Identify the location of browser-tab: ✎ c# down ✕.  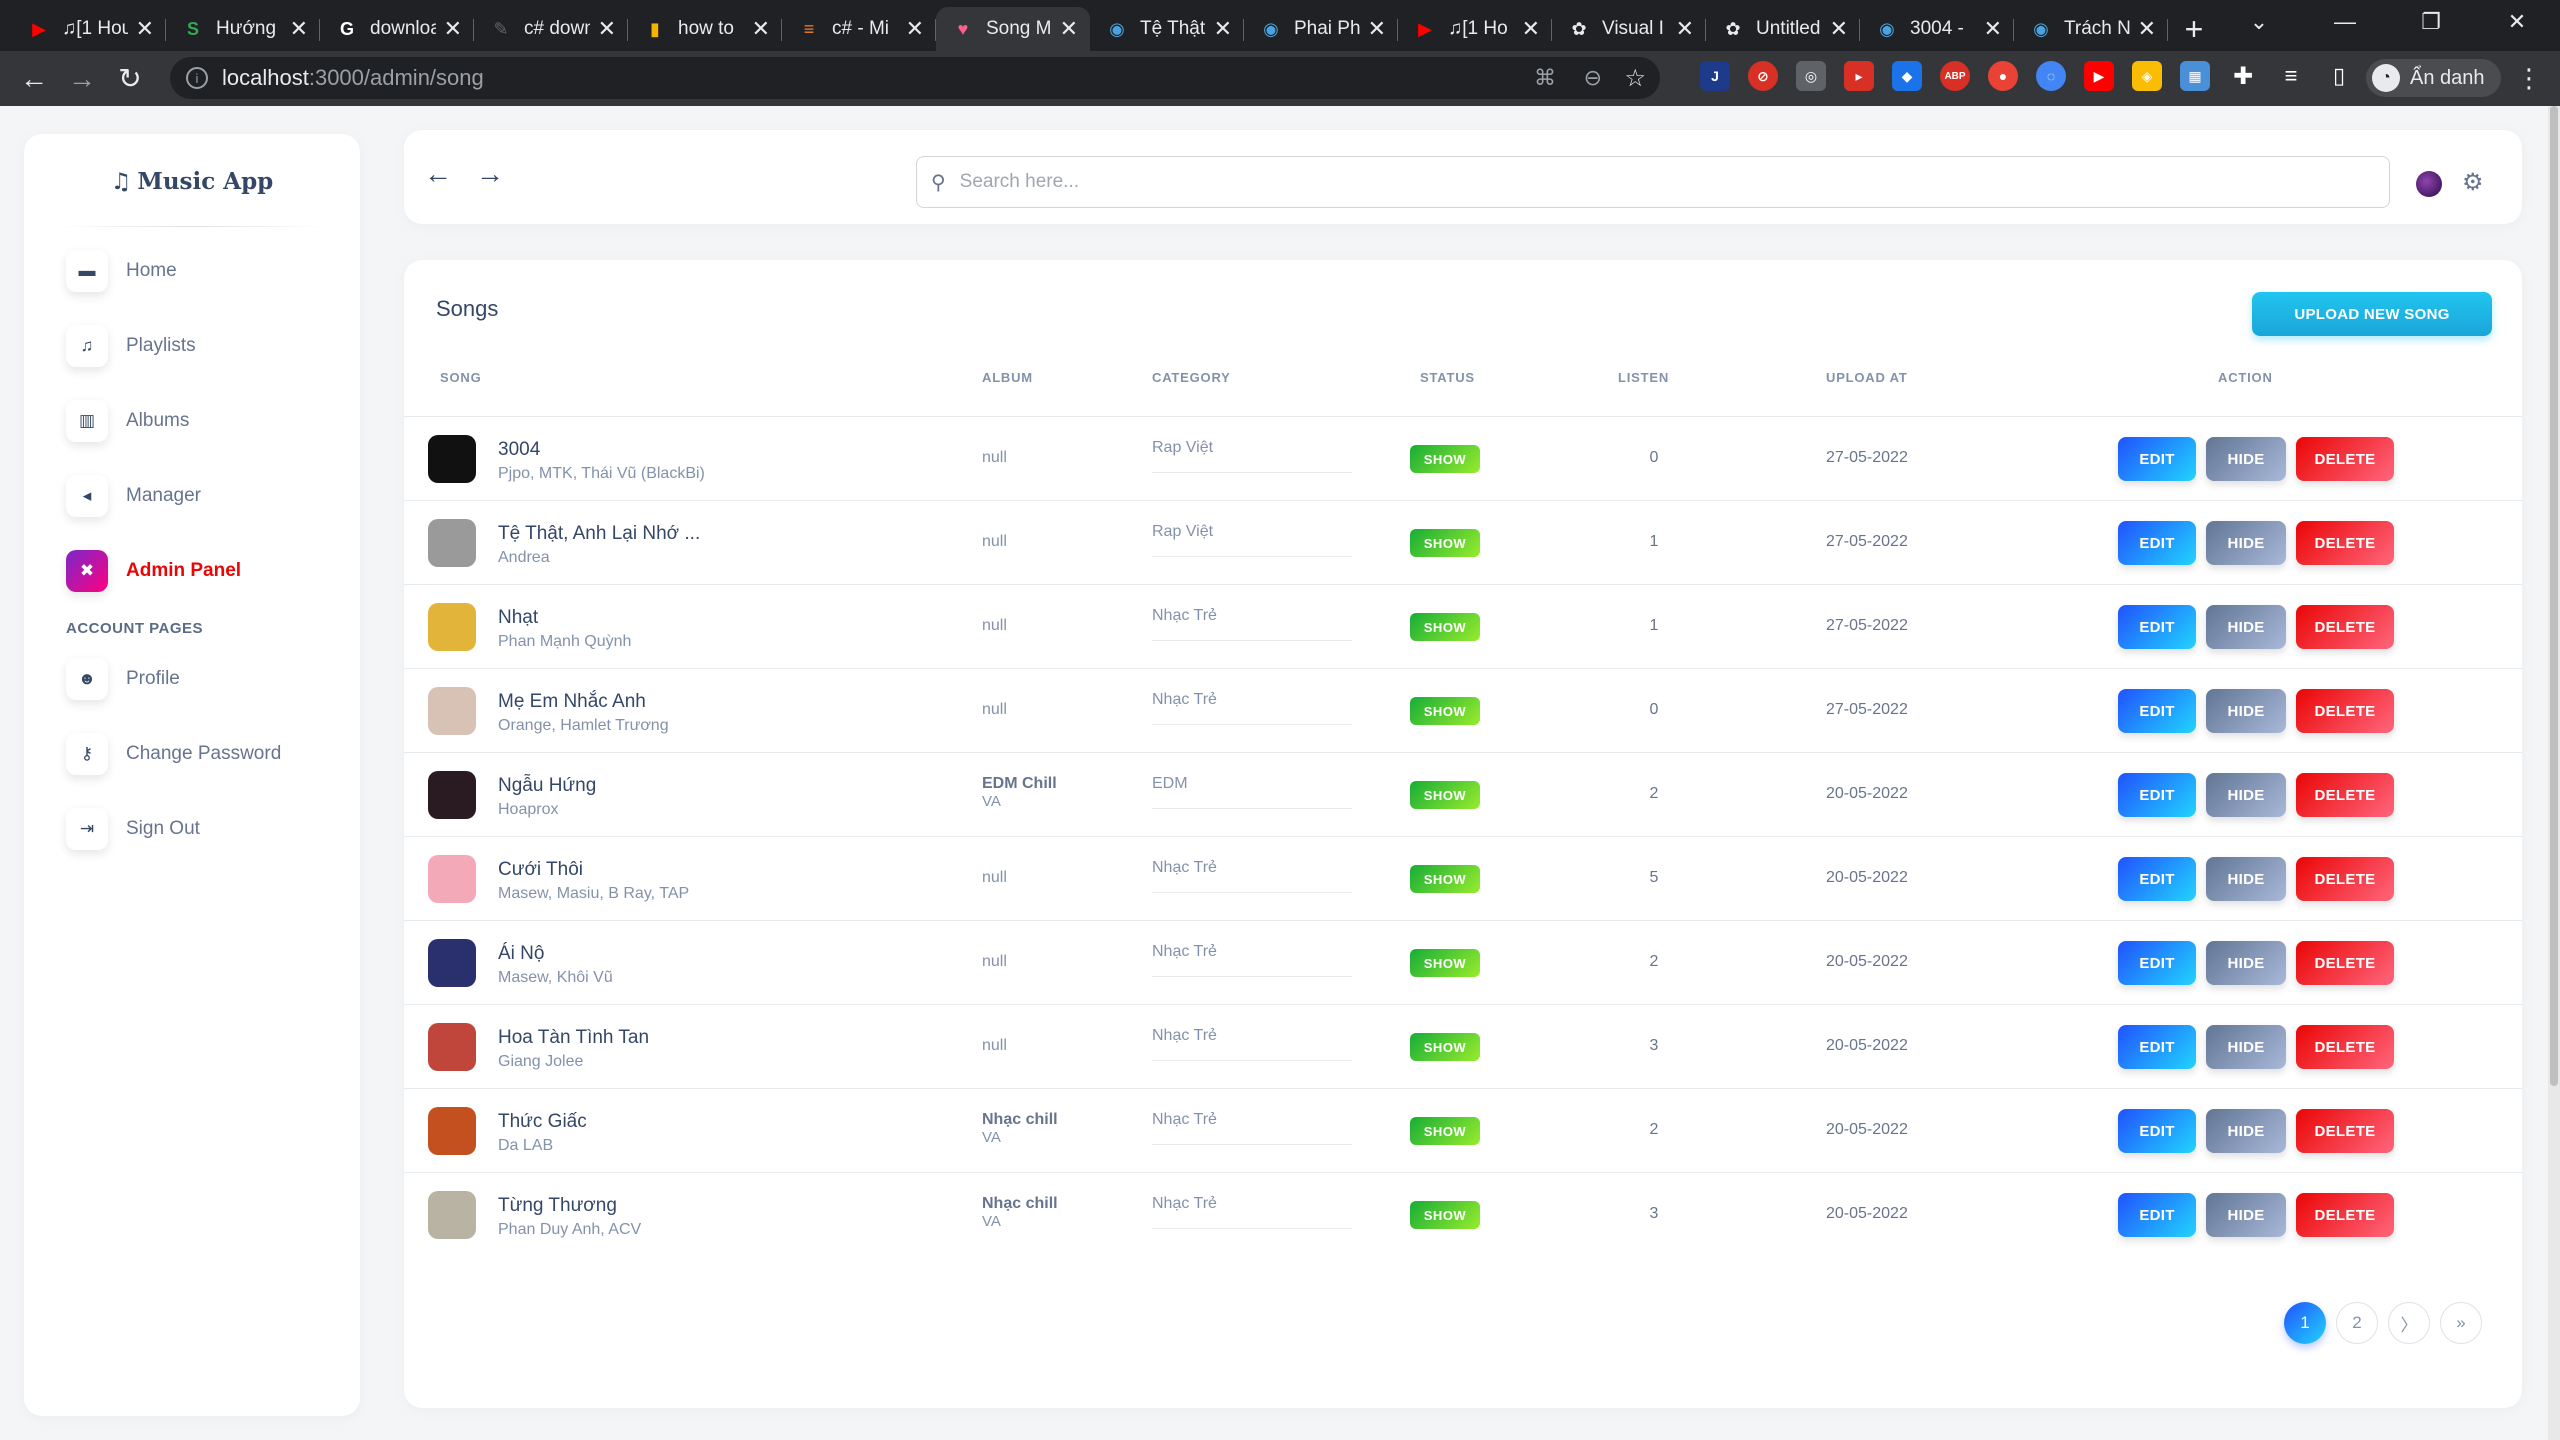
(551, 29).